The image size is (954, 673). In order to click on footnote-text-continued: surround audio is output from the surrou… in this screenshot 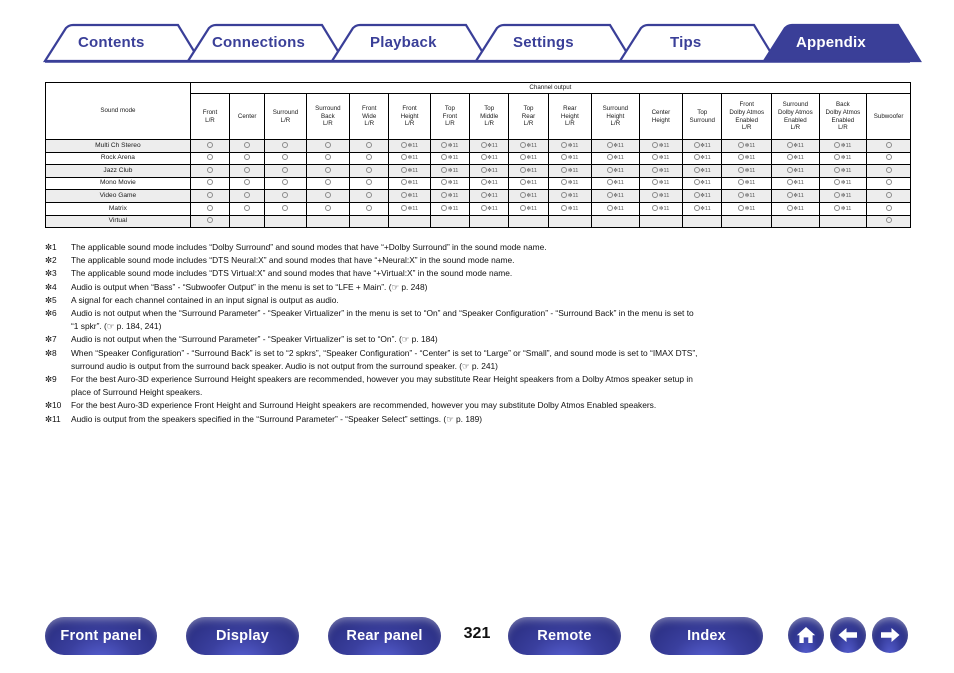, I will do `click(284, 365)`.